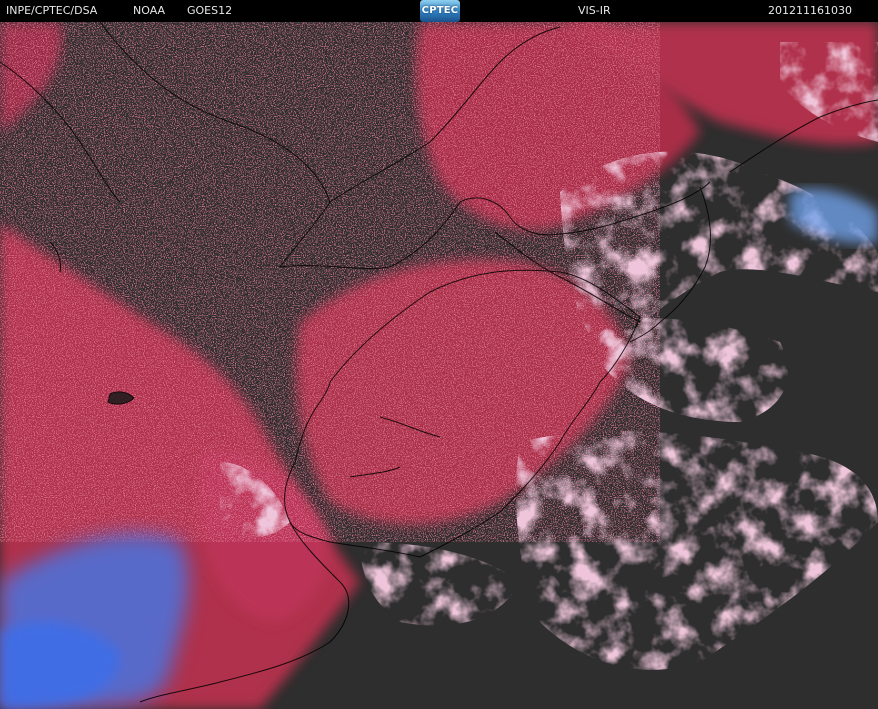  I want to click on provider-label: NOAA, so click(149, 10).